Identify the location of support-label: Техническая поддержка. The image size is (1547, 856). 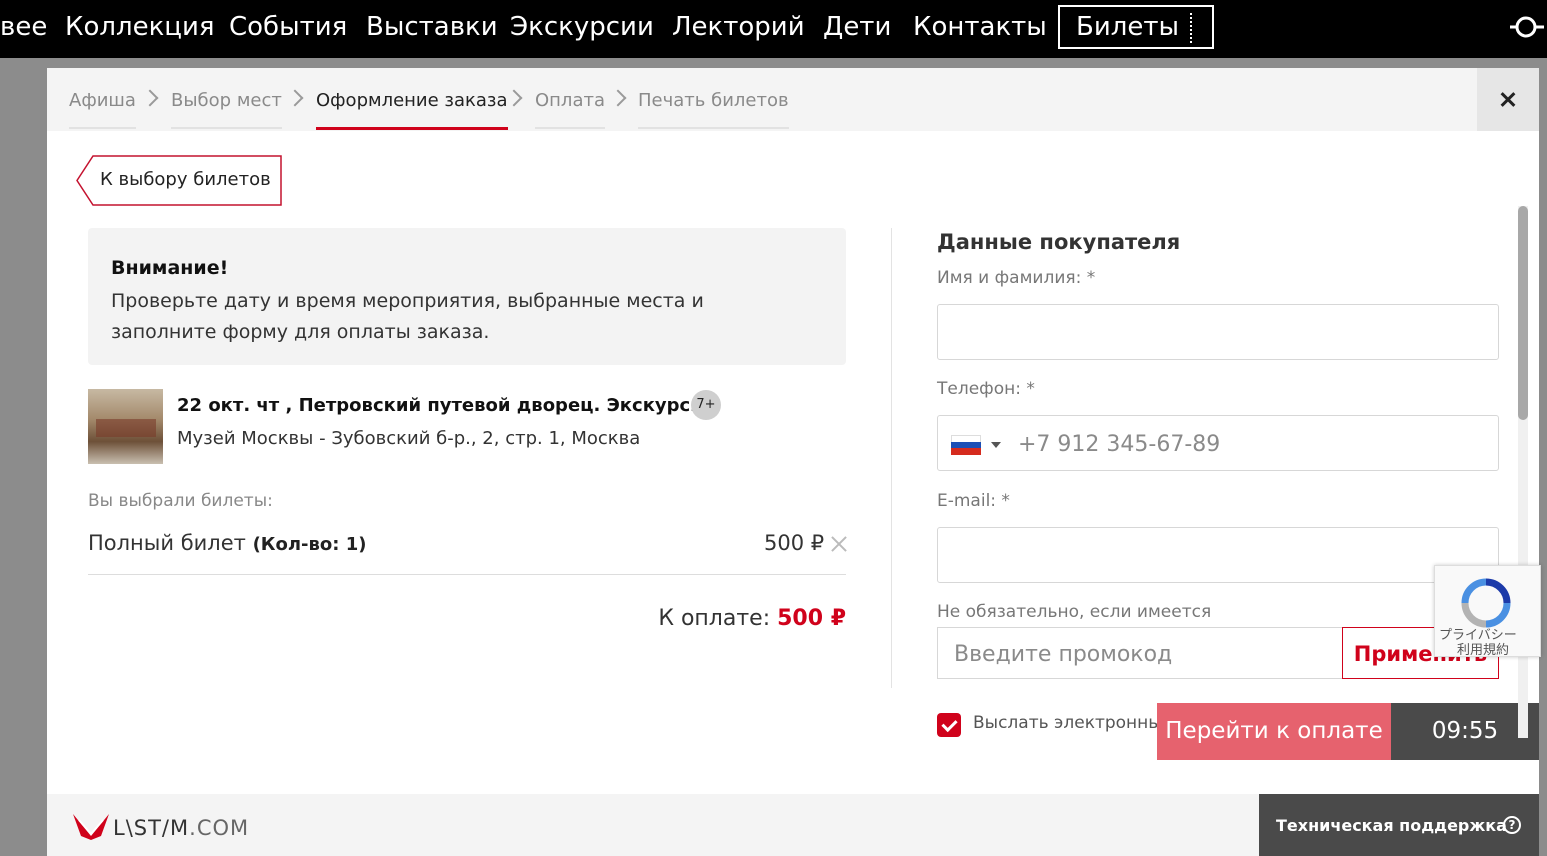
(1391, 825).